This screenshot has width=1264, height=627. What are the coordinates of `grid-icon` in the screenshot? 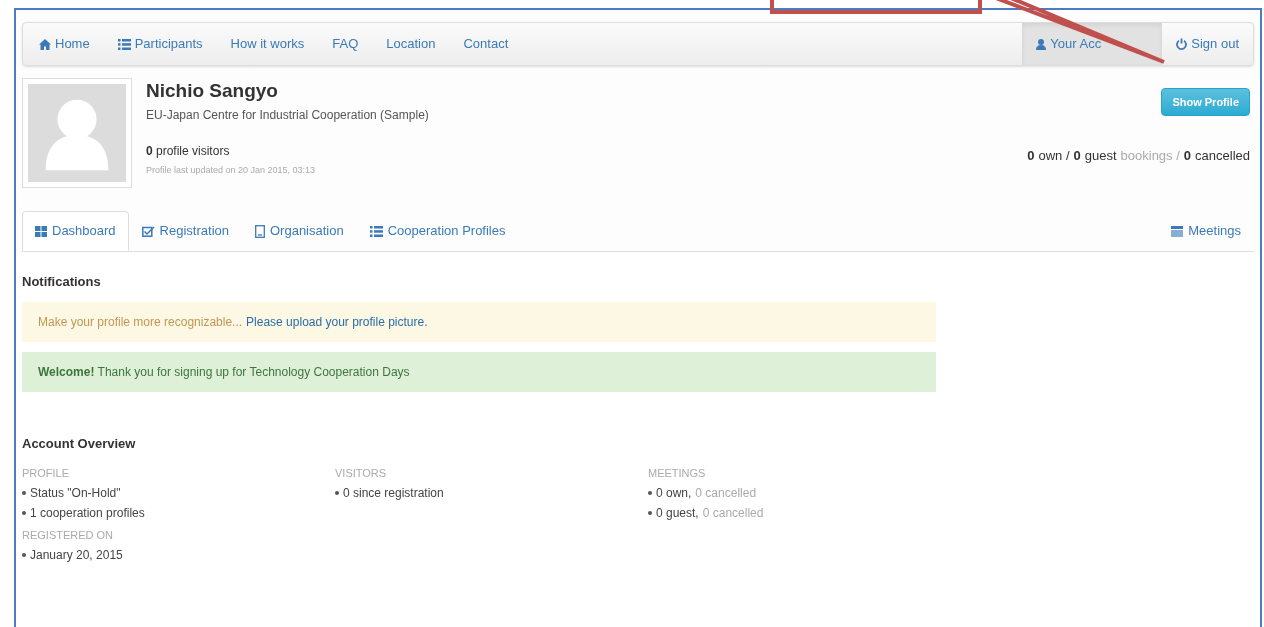 It's located at (41, 231).